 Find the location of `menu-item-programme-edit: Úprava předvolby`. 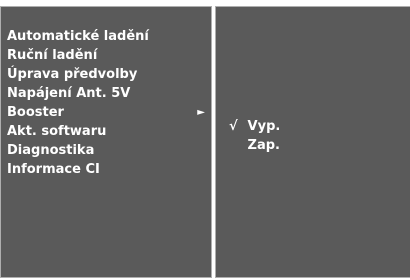

menu-item-programme-edit: Úprava předvolby is located at coordinates (109, 74).